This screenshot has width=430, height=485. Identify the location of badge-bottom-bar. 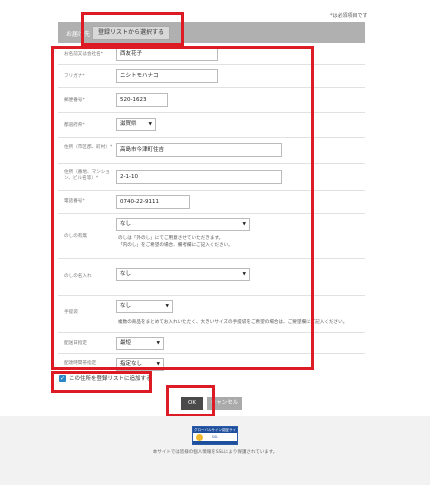
(215, 442).